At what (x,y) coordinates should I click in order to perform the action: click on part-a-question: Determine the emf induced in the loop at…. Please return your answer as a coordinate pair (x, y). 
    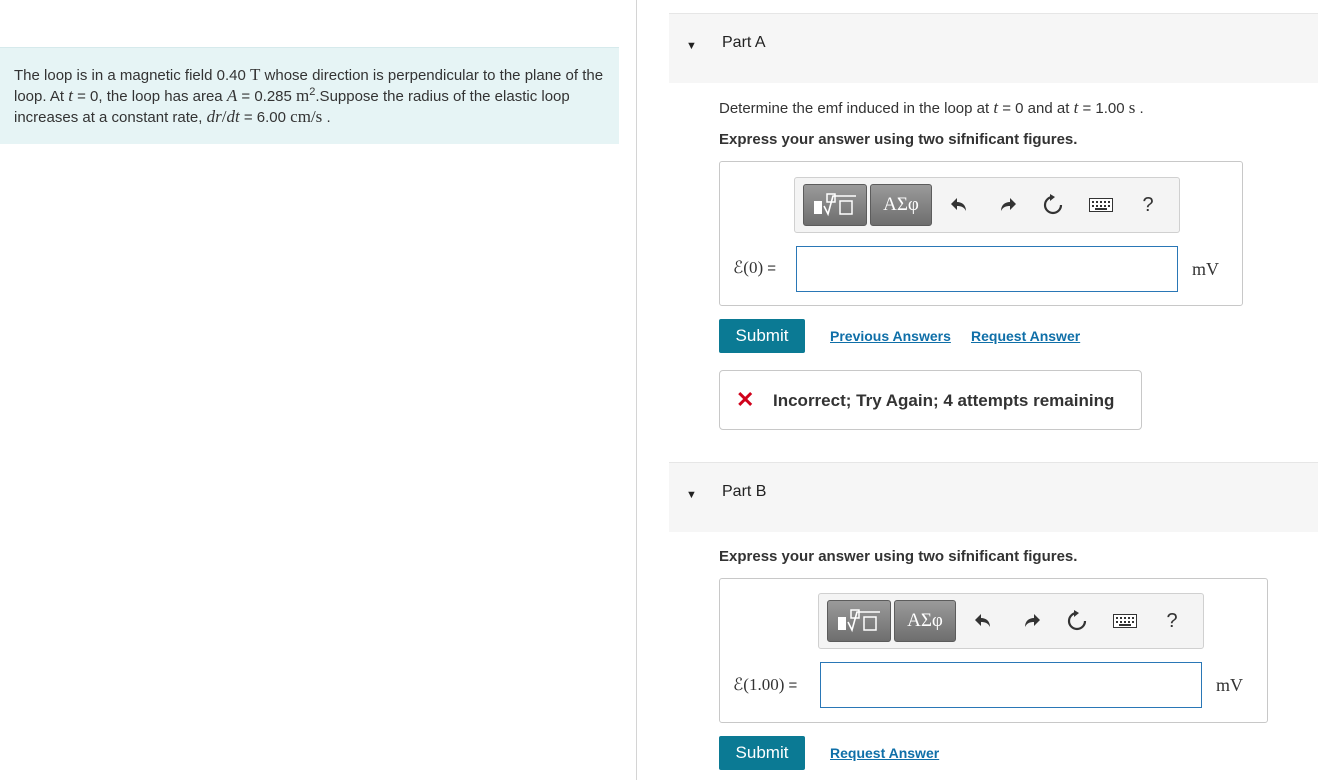
    Looking at the image, I should click on (931, 108).